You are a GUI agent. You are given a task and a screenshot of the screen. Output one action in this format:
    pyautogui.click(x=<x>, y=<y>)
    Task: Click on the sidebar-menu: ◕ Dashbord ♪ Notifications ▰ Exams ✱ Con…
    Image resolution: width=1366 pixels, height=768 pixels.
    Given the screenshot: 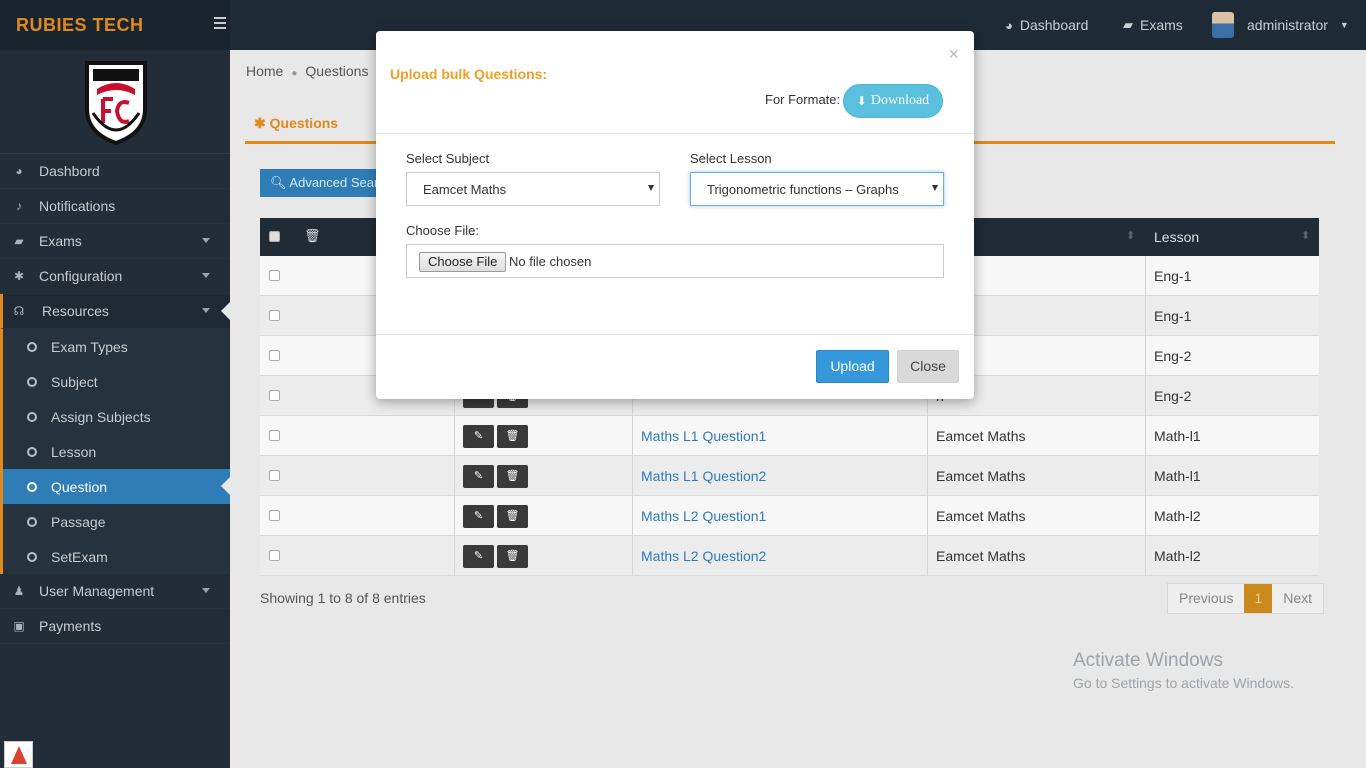 What is the action you would take?
    pyautogui.click(x=115, y=399)
    